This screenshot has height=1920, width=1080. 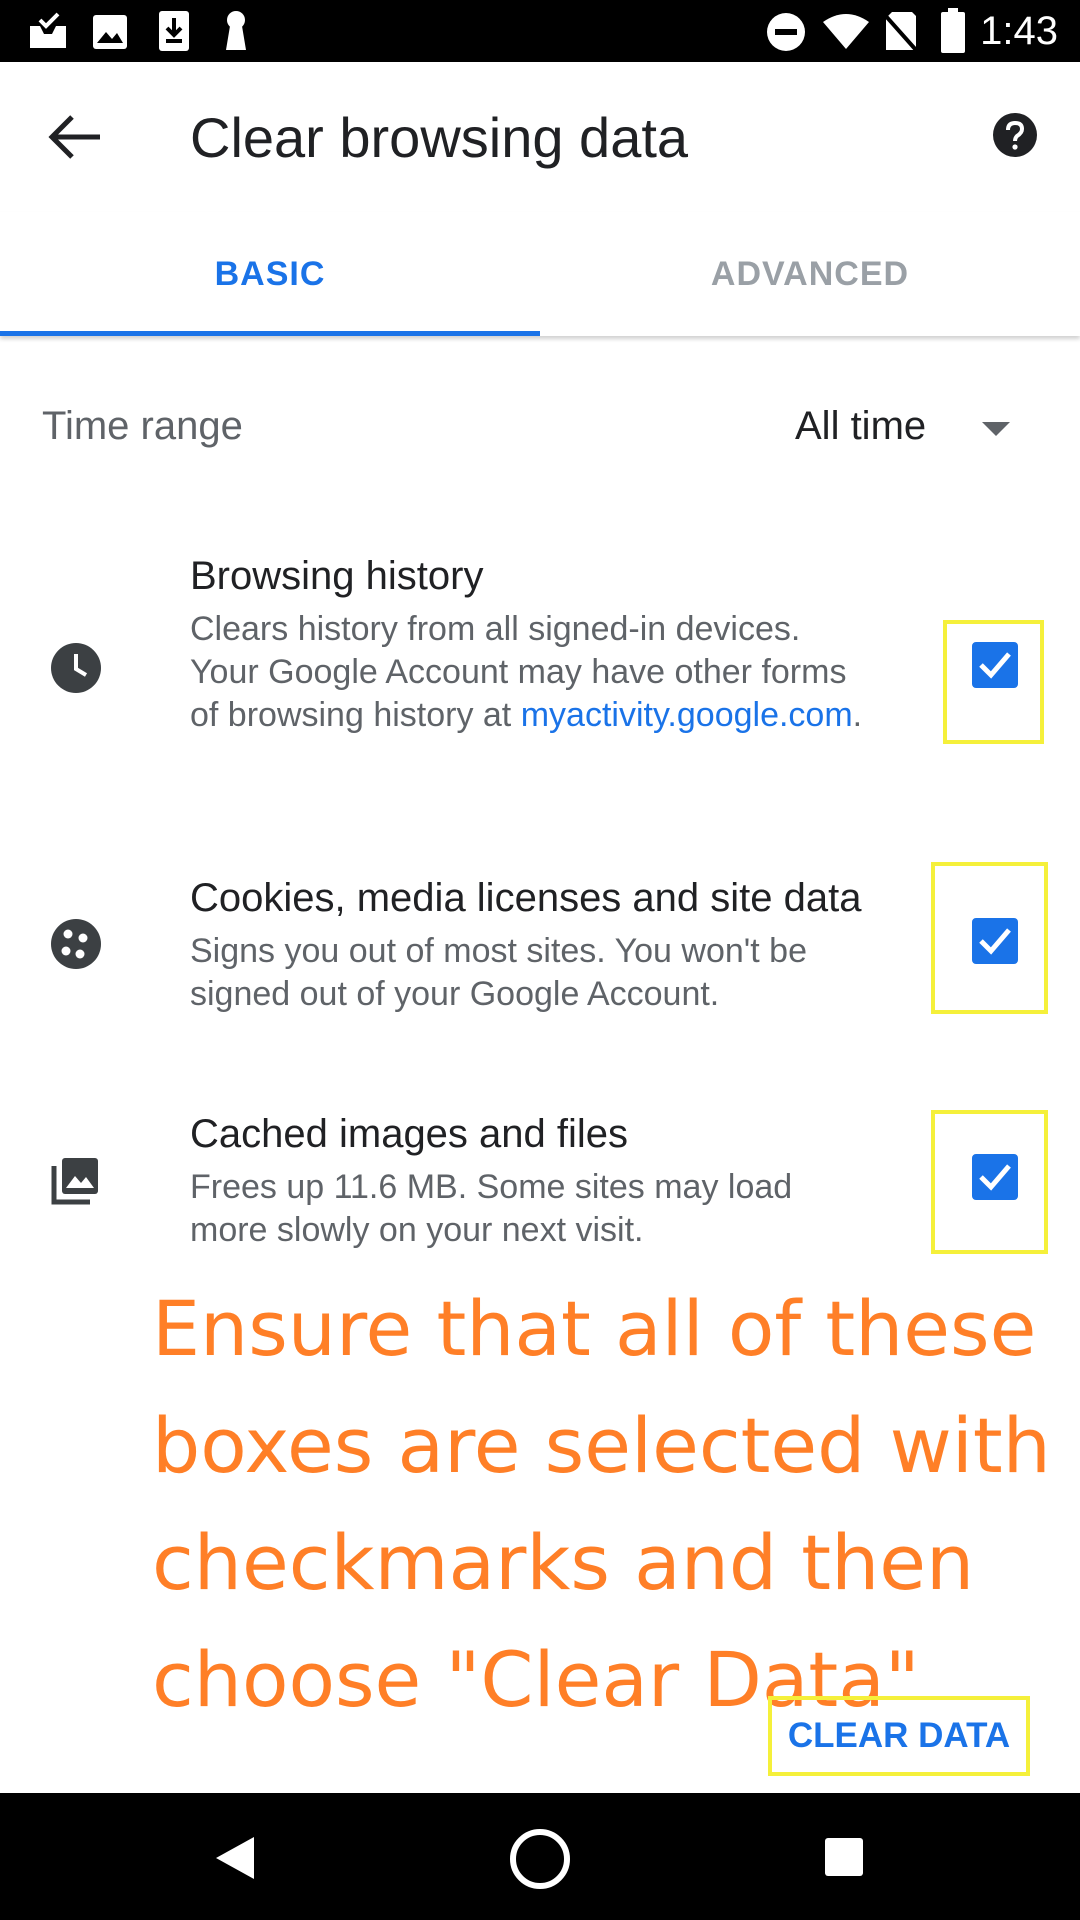 I want to click on link-suffix: ., so click(x=857, y=715).